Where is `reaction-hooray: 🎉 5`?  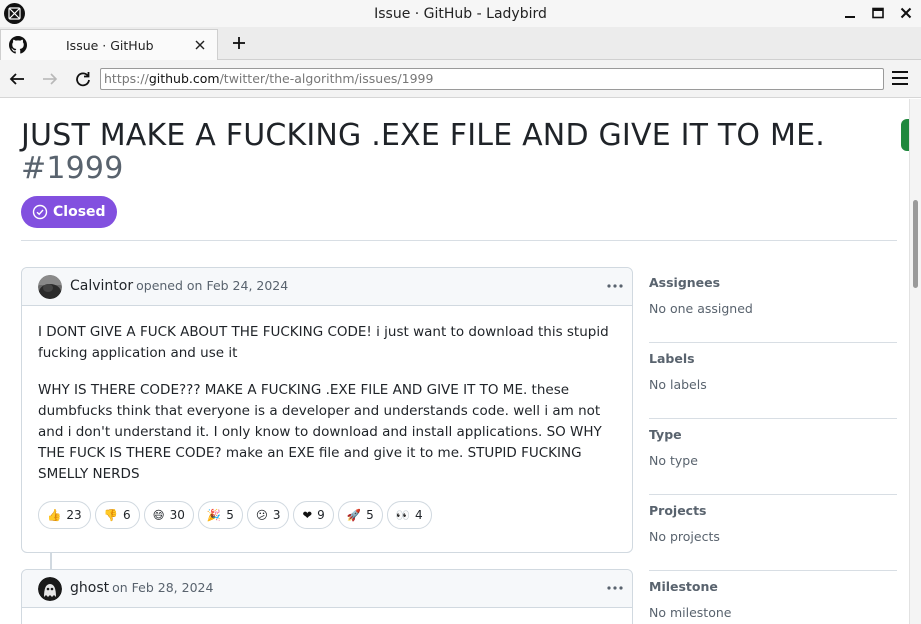
reaction-hooray: 🎉 5 is located at coordinates (220, 515).